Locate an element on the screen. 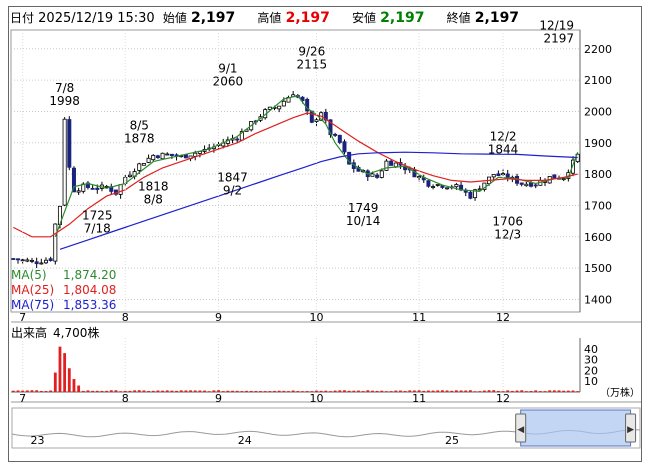 Image resolution: width=653 pixels, height=470 pixels. volume-unit: （万株） is located at coordinates (620, 393).